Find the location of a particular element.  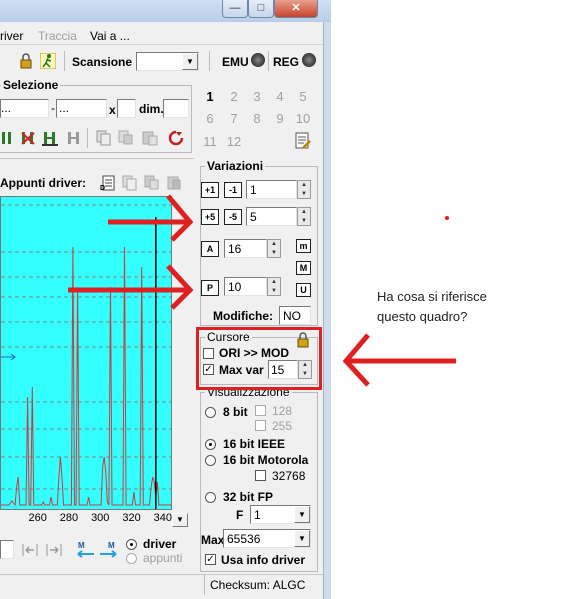

minus-5-icon: -5 is located at coordinates (233, 217).